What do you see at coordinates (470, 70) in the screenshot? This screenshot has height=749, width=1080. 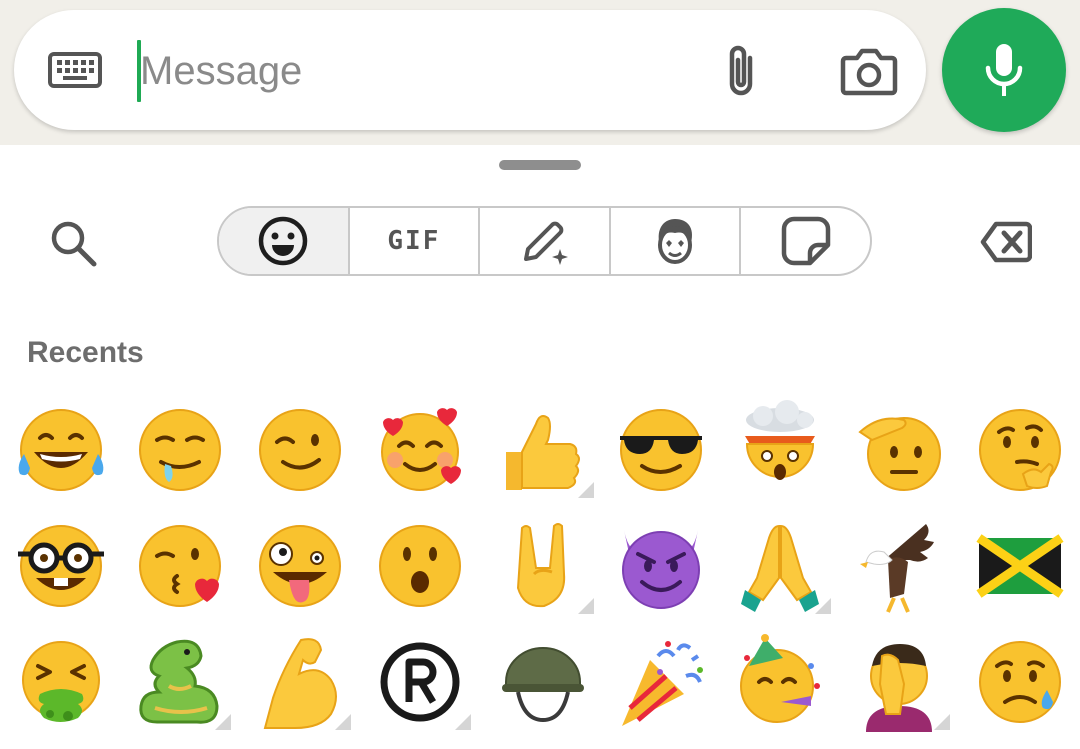 I see `message-input-container: Message` at bounding box center [470, 70].